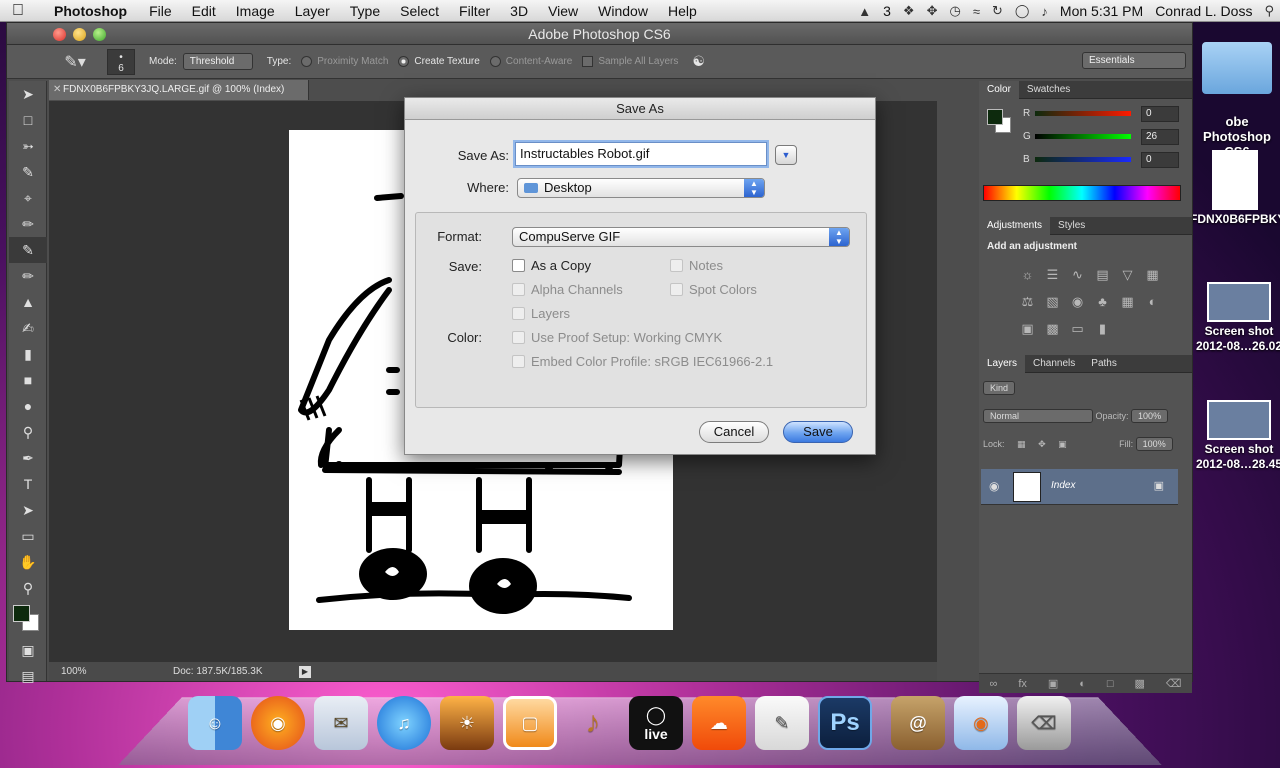 The height and width of the screenshot is (768, 1280). Describe the element at coordinates (305, 672) in the screenshot. I see `status-menu-arrow-icon: ▶` at that location.